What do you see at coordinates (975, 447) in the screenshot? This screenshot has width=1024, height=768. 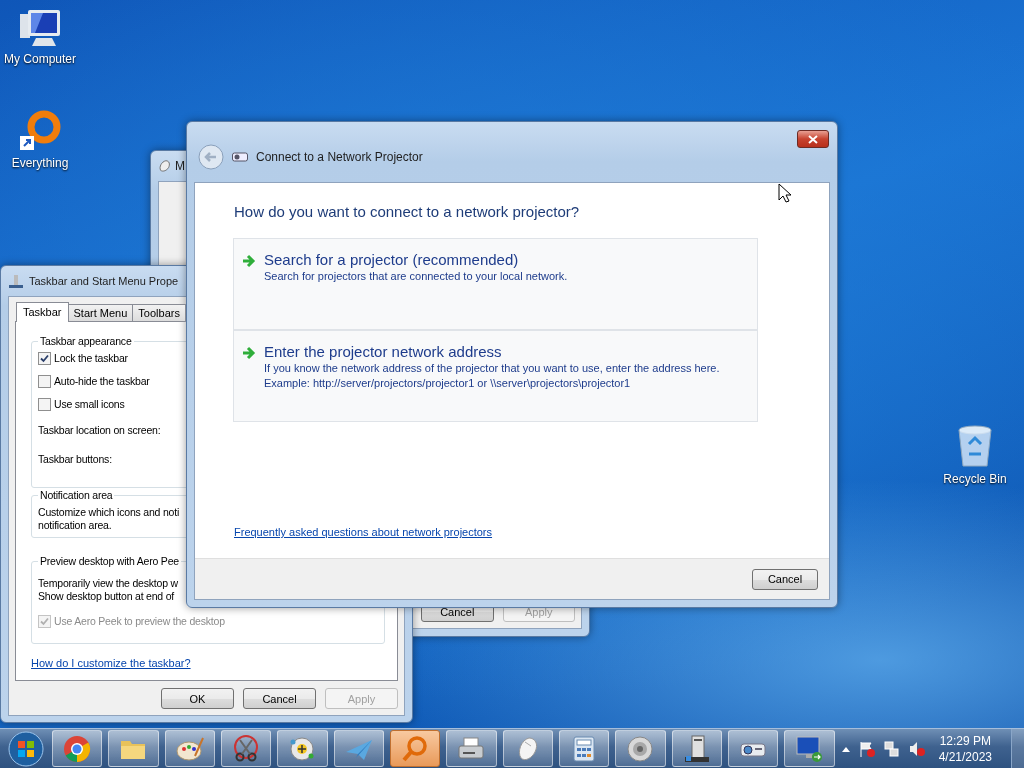 I see `recycle-bin-icon` at bounding box center [975, 447].